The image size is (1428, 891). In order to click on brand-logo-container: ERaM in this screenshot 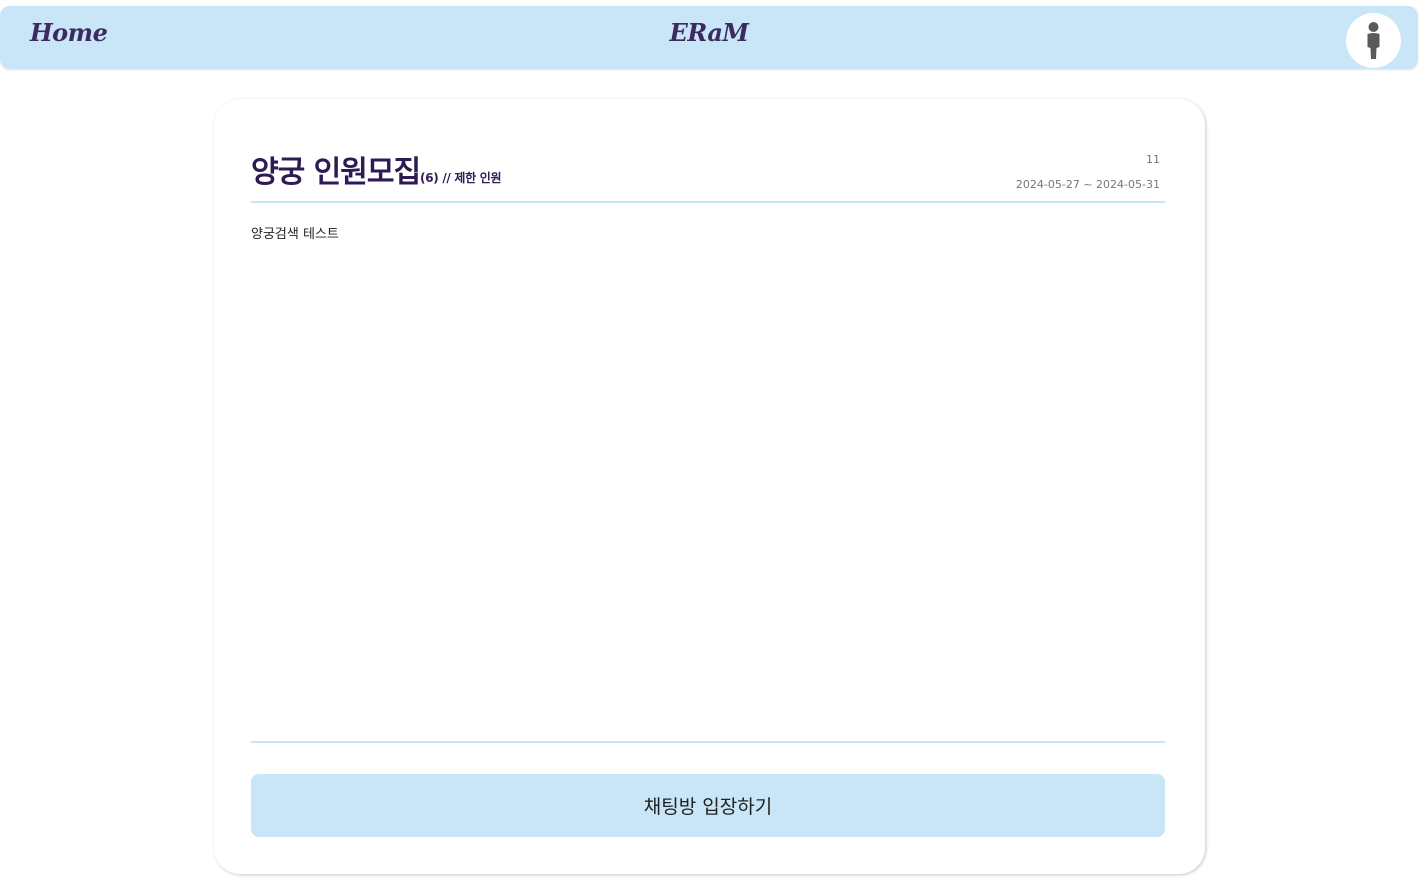, I will do `click(709, 32)`.